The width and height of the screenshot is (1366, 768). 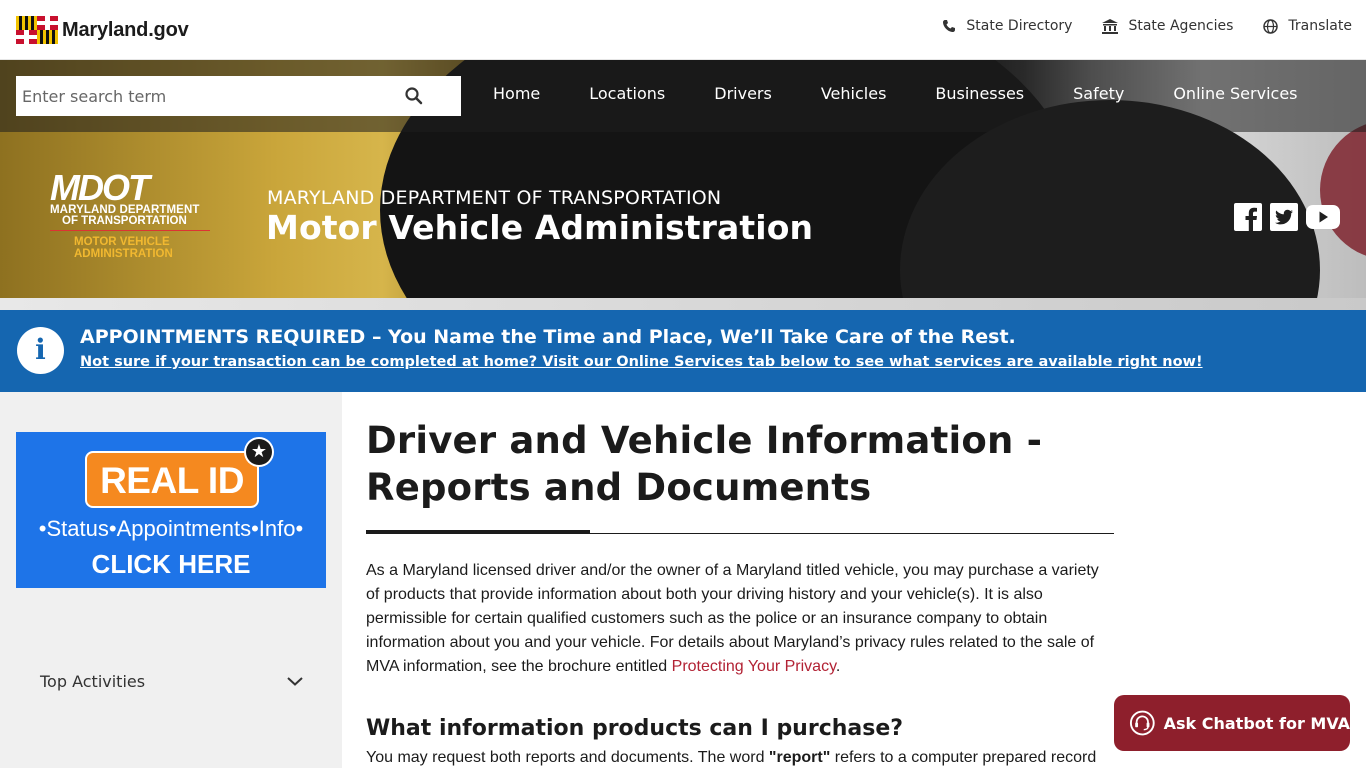 I want to click on section-text-end: refers to a computer prepared record, so click(x=963, y=757).